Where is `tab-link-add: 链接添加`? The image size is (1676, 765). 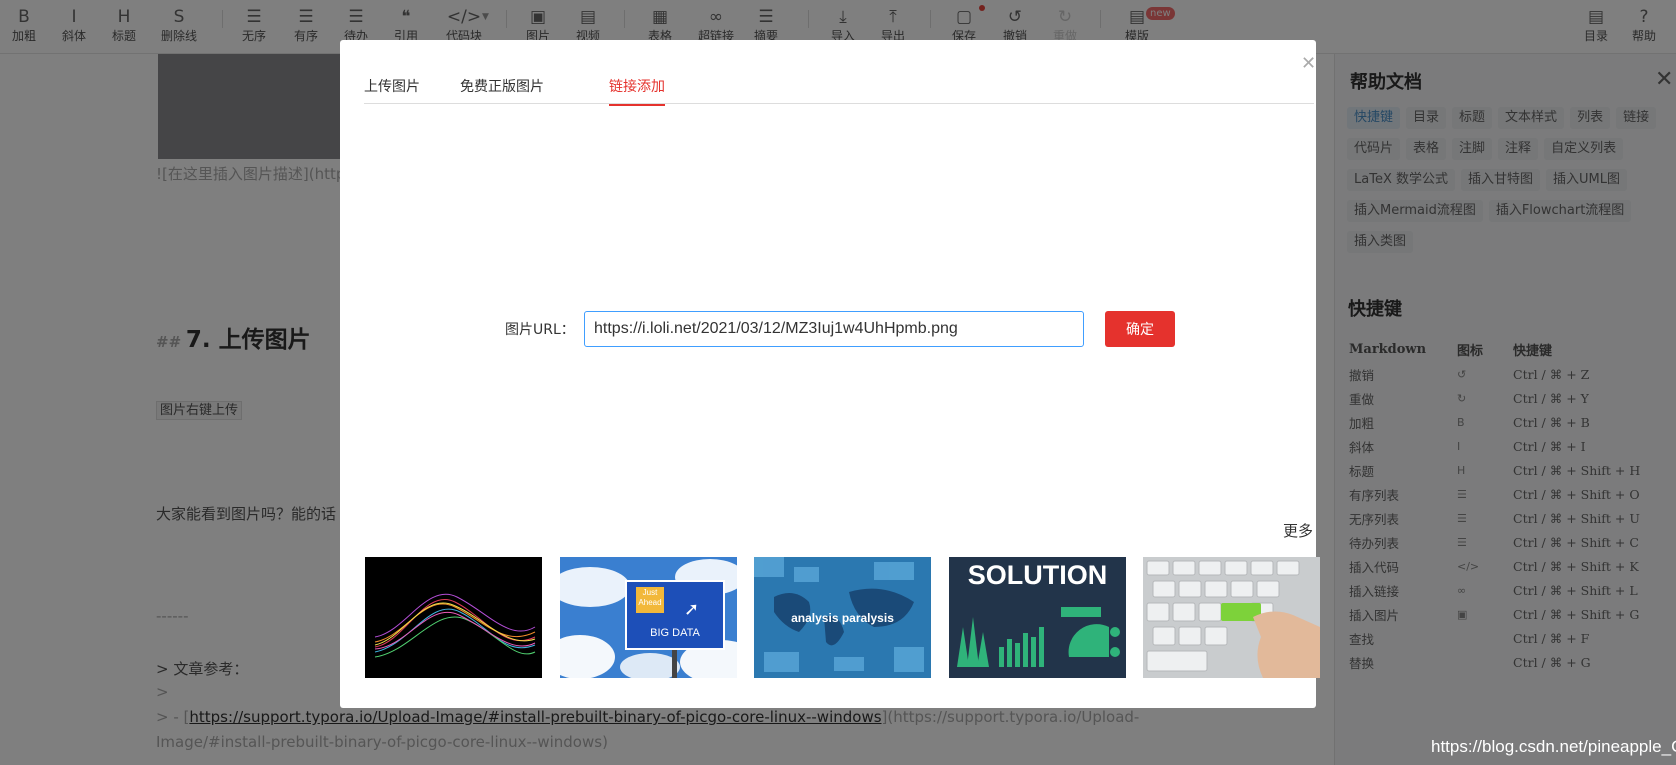
tab-link-add: 链接添加 is located at coordinates (637, 91).